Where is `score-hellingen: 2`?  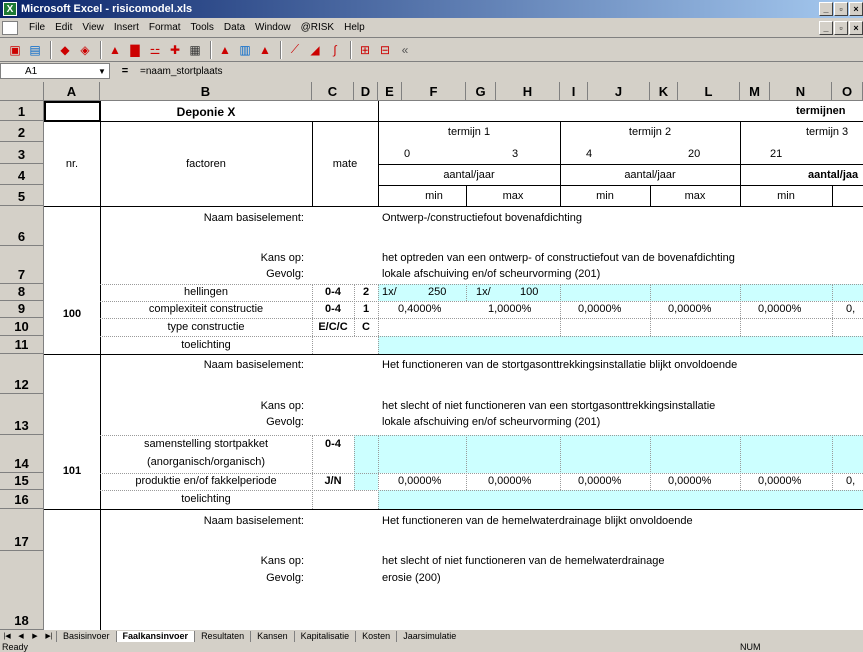
score-hellingen: 2 is located at coordinates (366, 292).